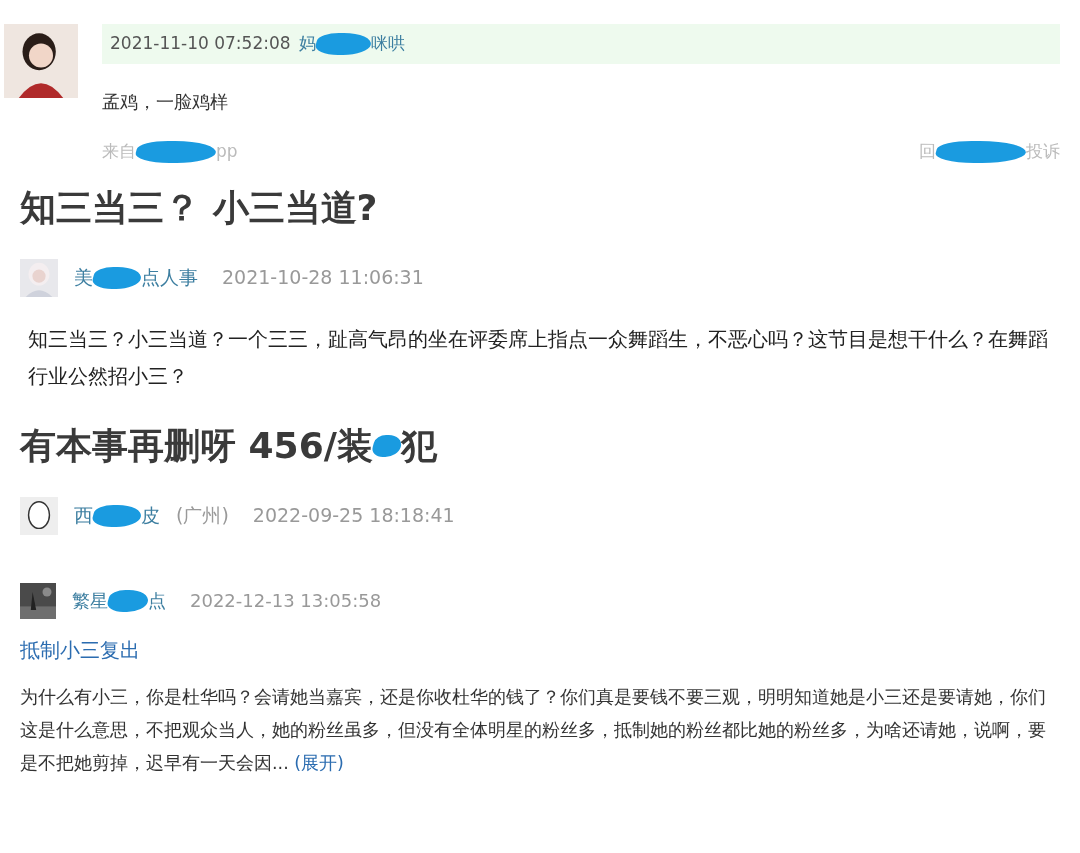  Describe the element at coordinates (286, 601) in the screenshot. I see `timestamp: 2022-12-13 13:05:58` at that location.